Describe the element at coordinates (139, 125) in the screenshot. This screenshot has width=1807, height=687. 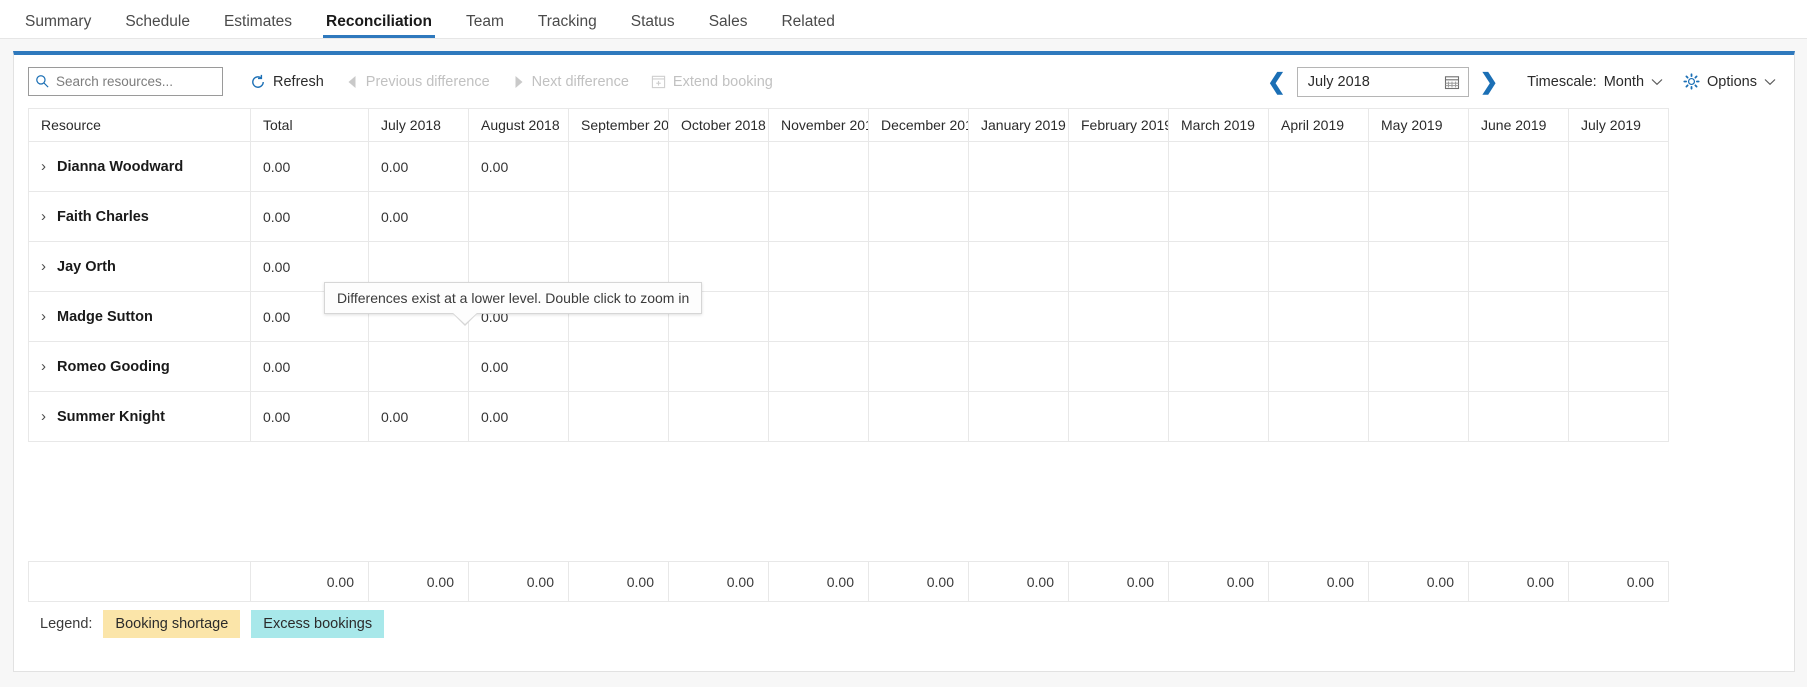
I see `column-header-resource: Resource` at that location.